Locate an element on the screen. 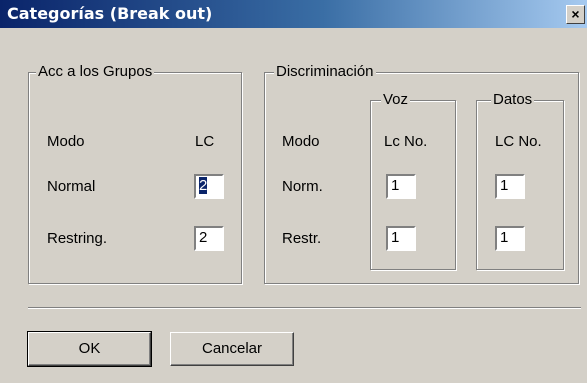 Image resolution: width=587 pixels, height=383 pixels. acc-restring-field: 2 is located at coordinates (209, 238).